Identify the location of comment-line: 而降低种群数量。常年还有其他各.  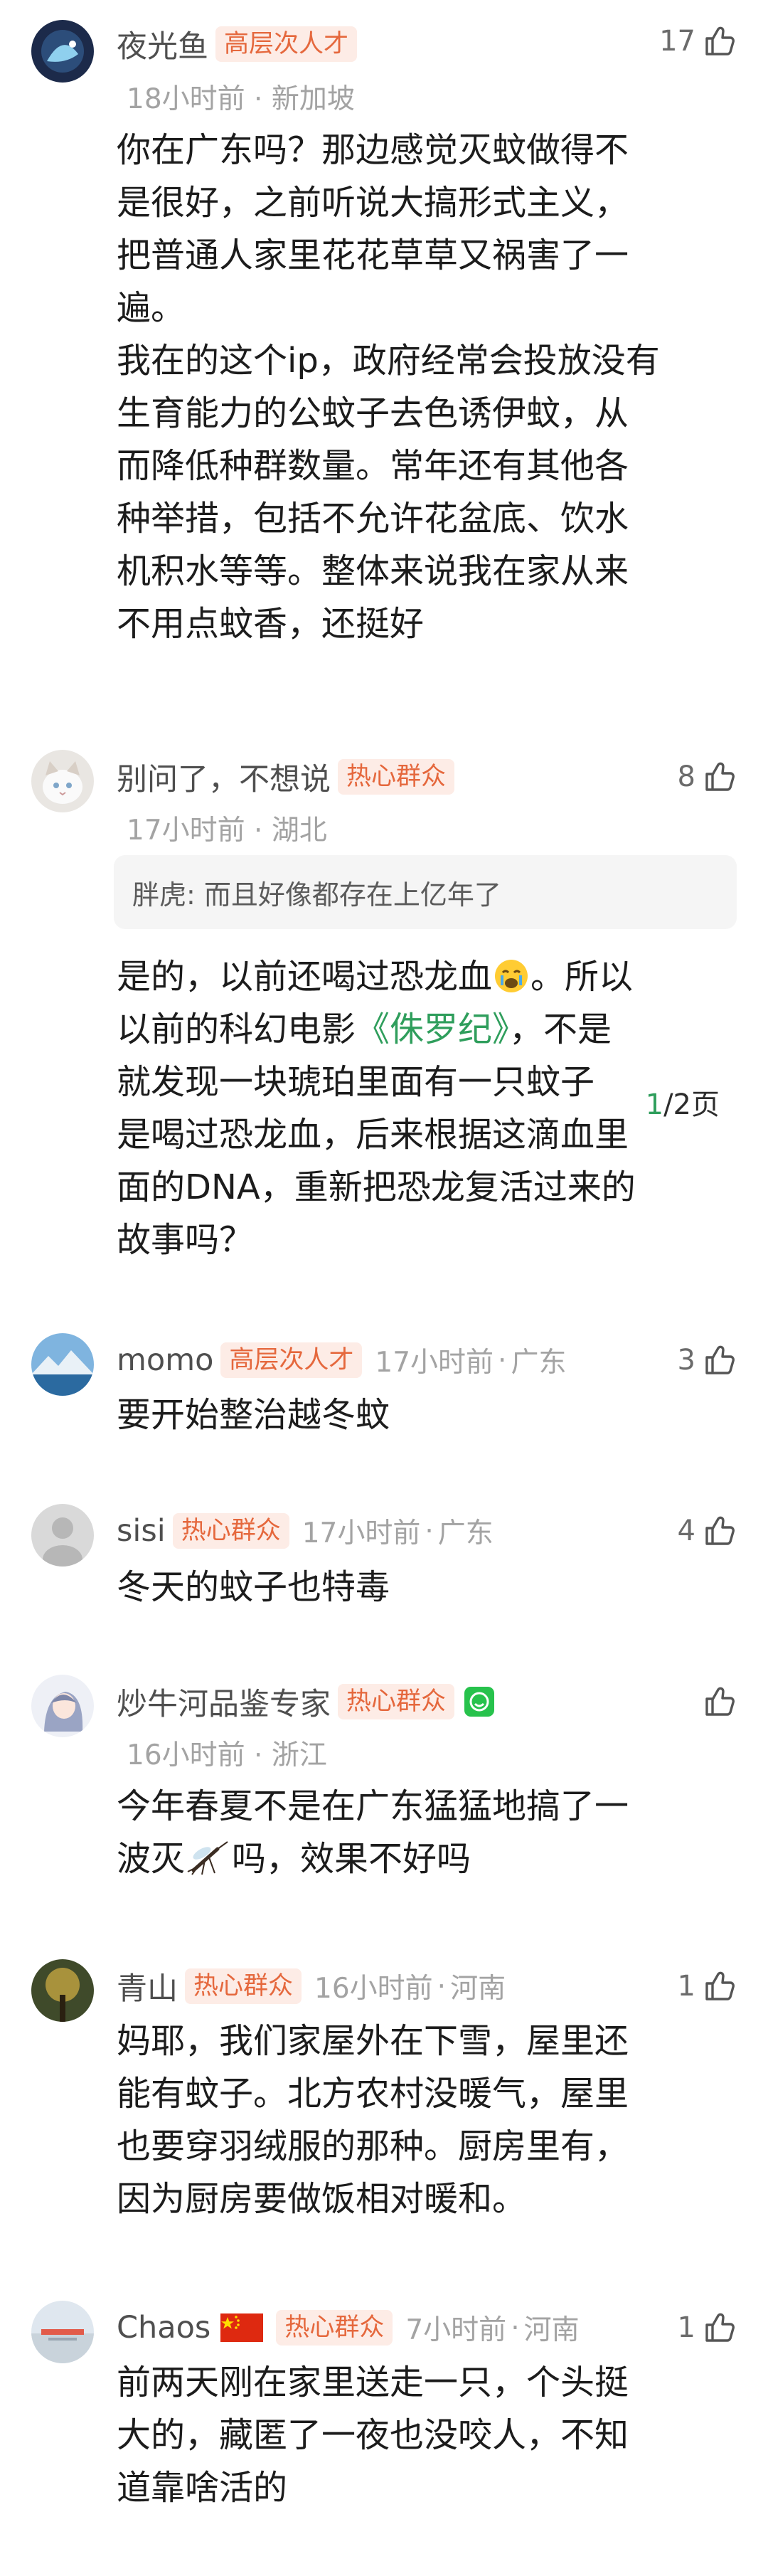
(373, 466).